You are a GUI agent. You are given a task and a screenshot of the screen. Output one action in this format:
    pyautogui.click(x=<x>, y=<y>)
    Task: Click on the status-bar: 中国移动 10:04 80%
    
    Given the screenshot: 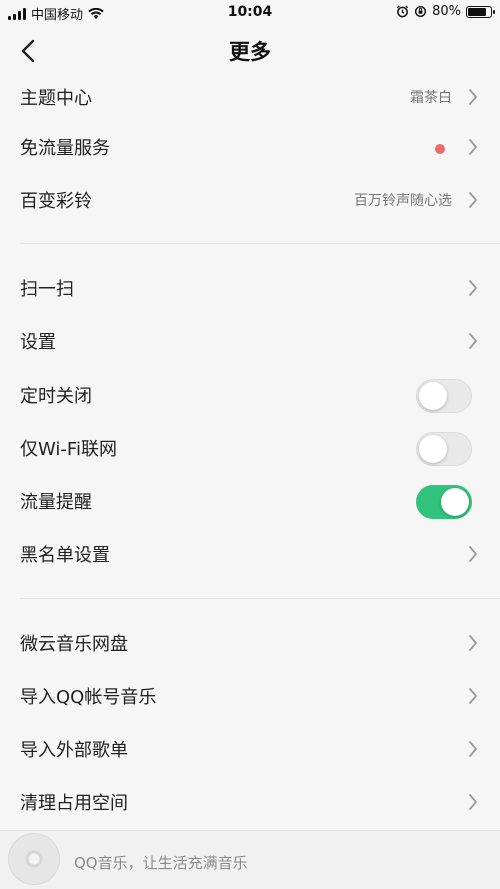 What is the action you would take?
    pyautogui.click(x=250, y=13)
    